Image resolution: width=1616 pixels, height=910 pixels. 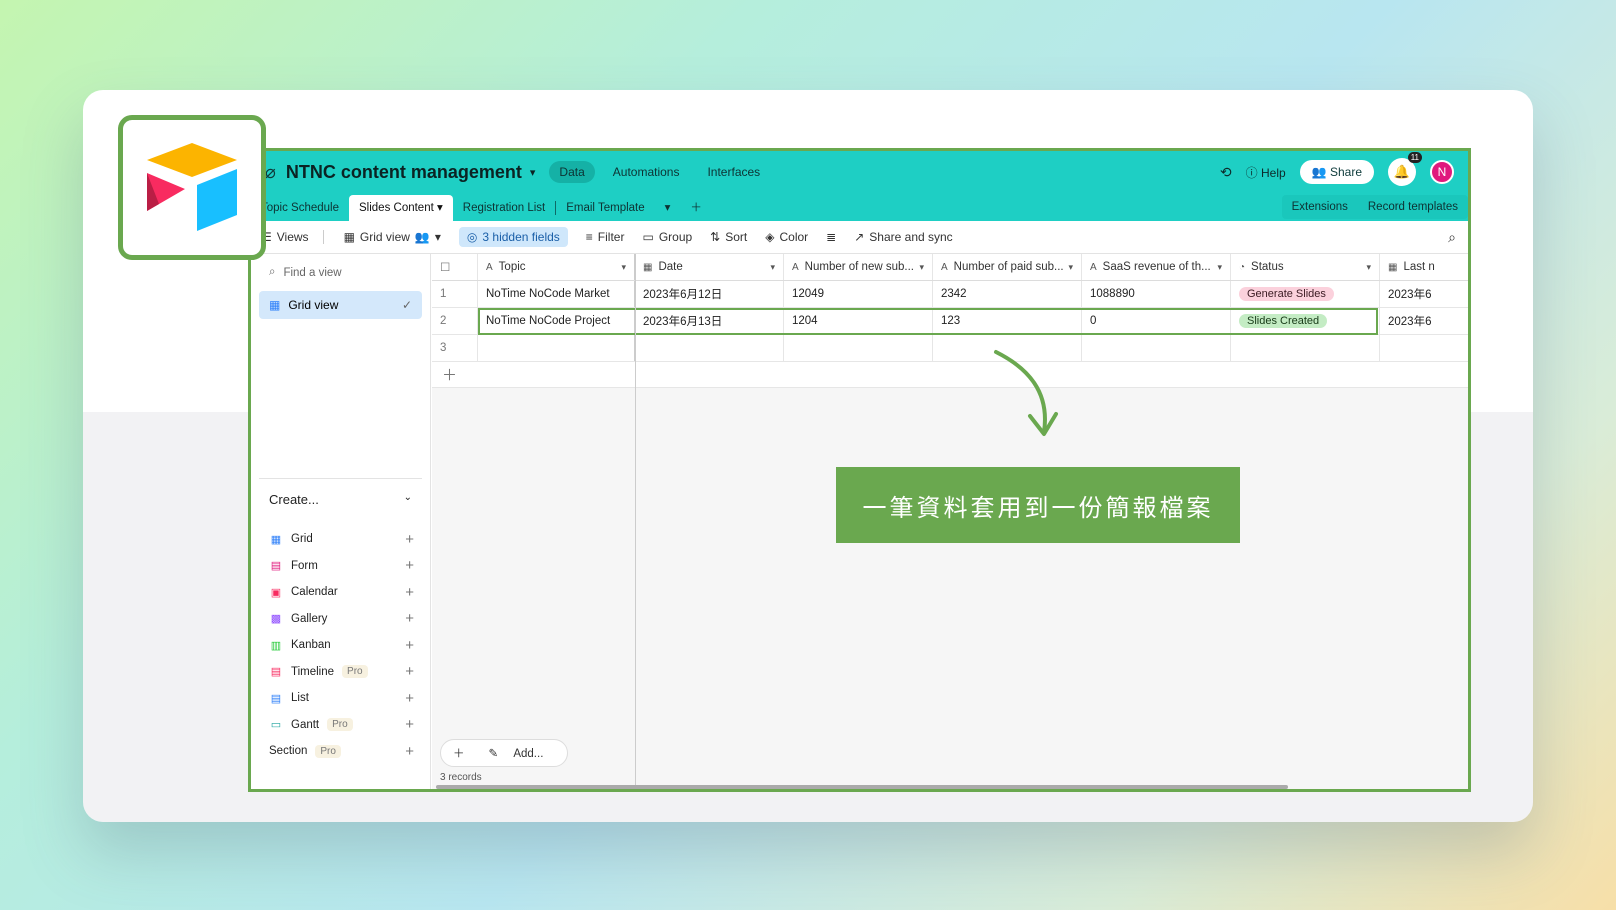 What do you see at coordinates (1419, 267) in the screenshot?
I see `column-header-label: Last n` at bounding box center [1419, 267].